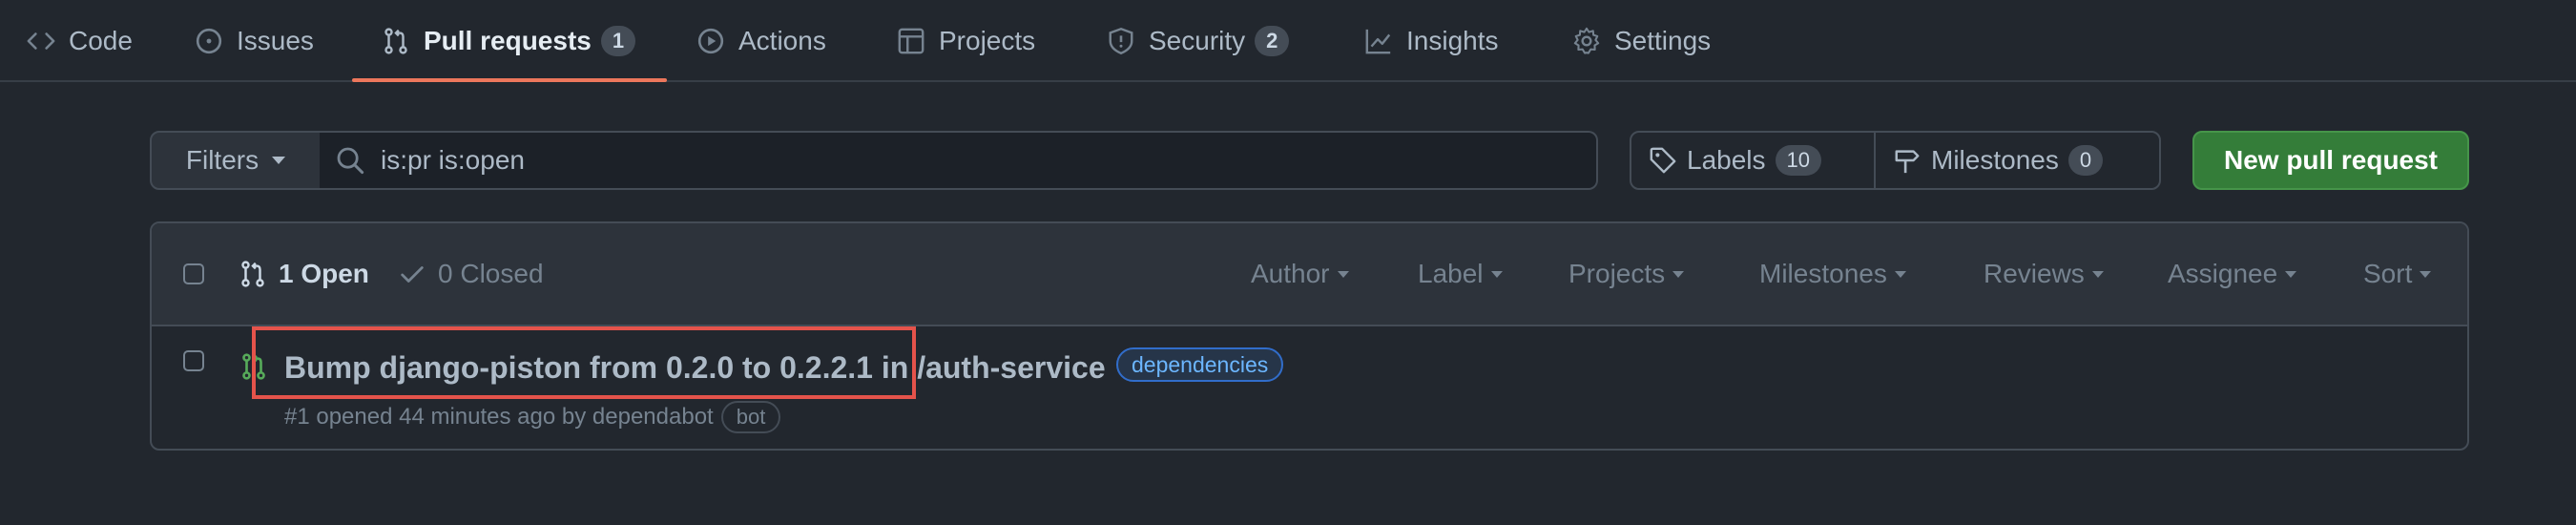 The image size is (2576, 525). What do you see at coordinates (209, 41) in the screenshot?
I see `issue-opened-icon` at bounding box center [209, 41].